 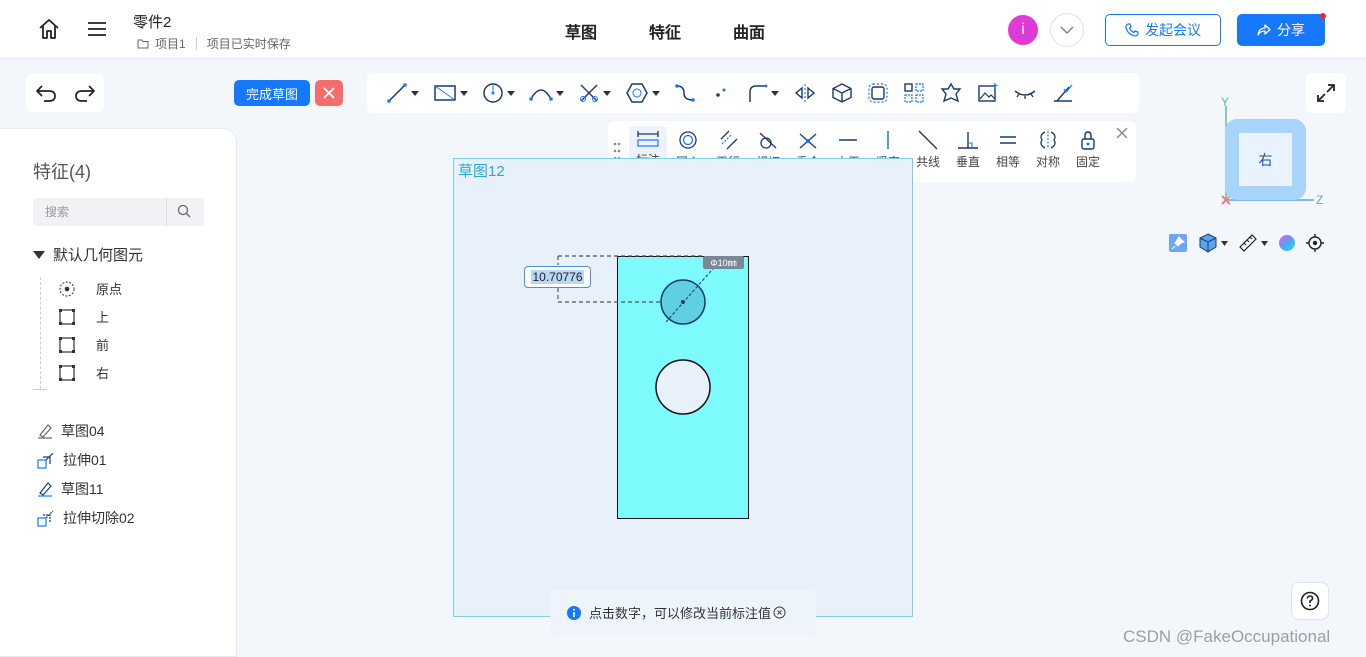 What do you see at coordinates (83, 316) in the screenshot?
I see `tree-item-top-plane: 上` at bounding box center [83, 316].